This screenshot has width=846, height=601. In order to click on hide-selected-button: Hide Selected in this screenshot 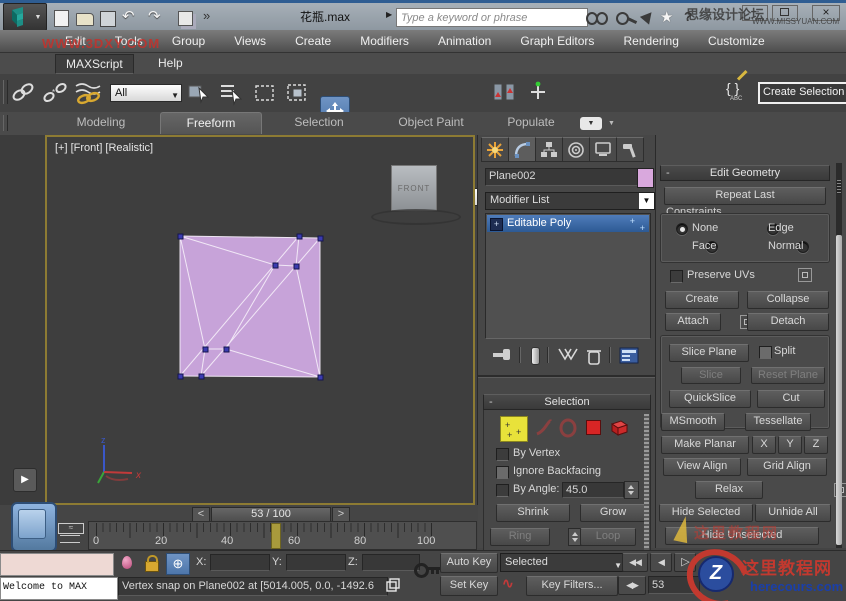, I will do `click(706, 513)`.